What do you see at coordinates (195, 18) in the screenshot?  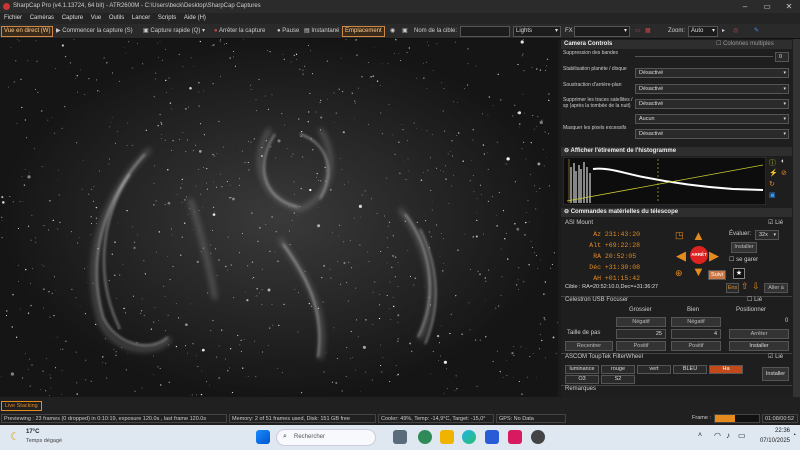 I see `menu-help: Aide (H)` at bounding box center [195, 18].